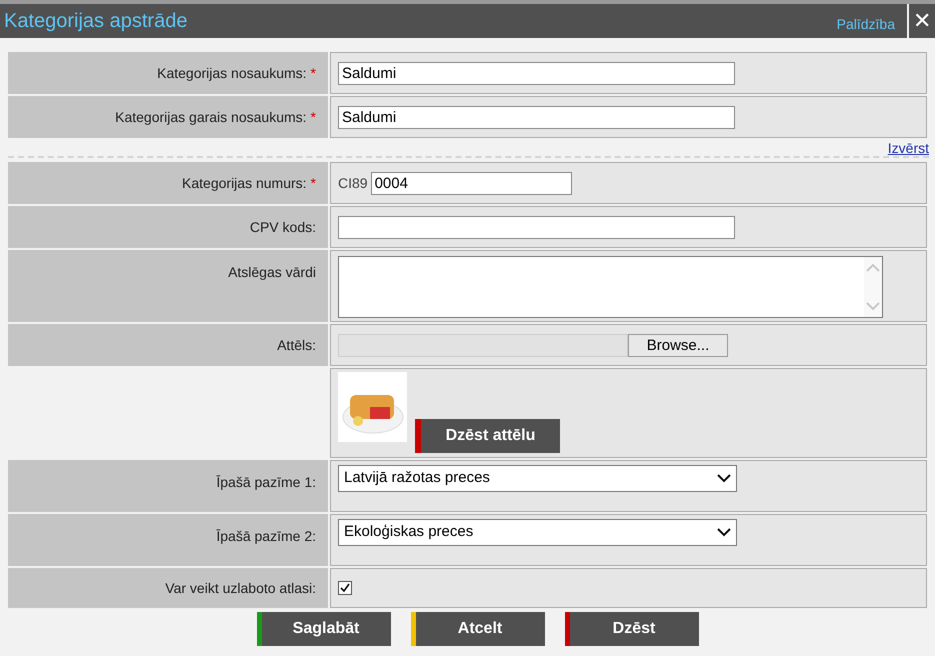  I want to click on number-prefix: CI89, so click(353, 183).